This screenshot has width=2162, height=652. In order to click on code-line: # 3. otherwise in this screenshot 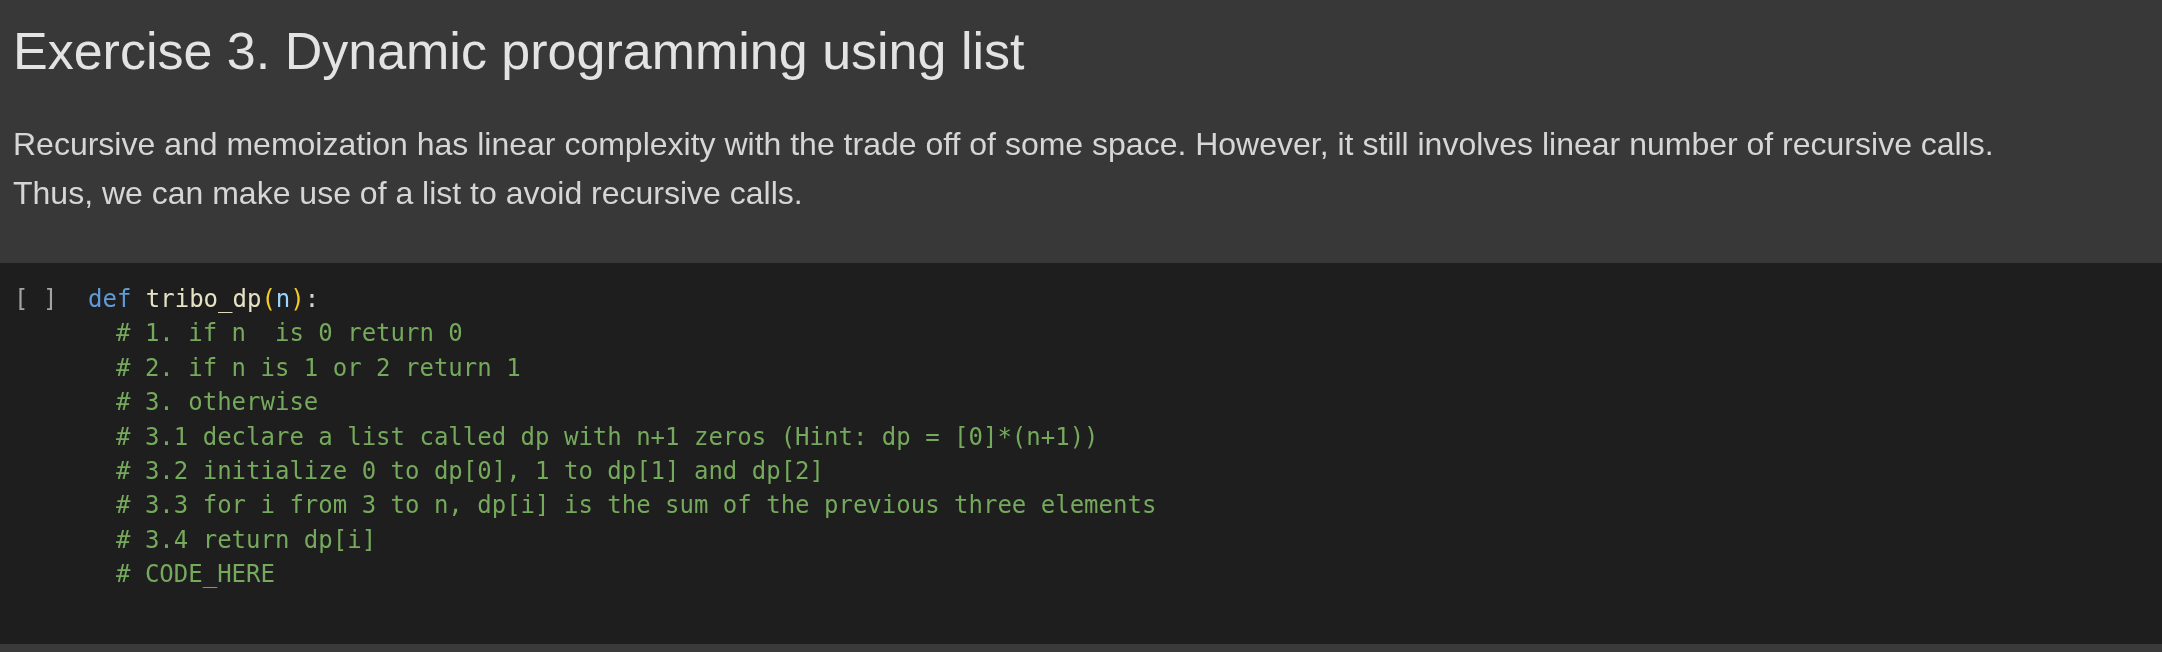, I will do `click(217, 403)`.